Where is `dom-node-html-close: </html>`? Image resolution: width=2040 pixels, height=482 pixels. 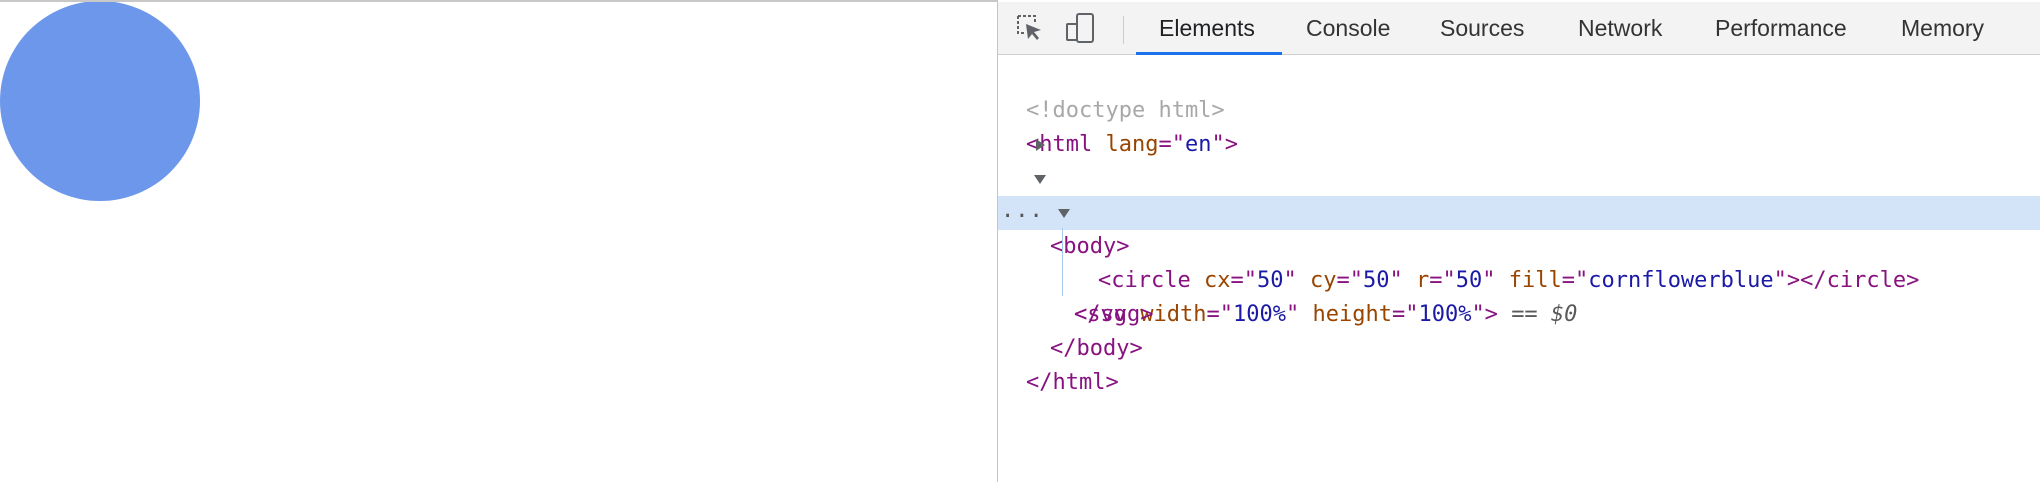
dom-node-html-close: </html> is located at coordinates (1519, 363).